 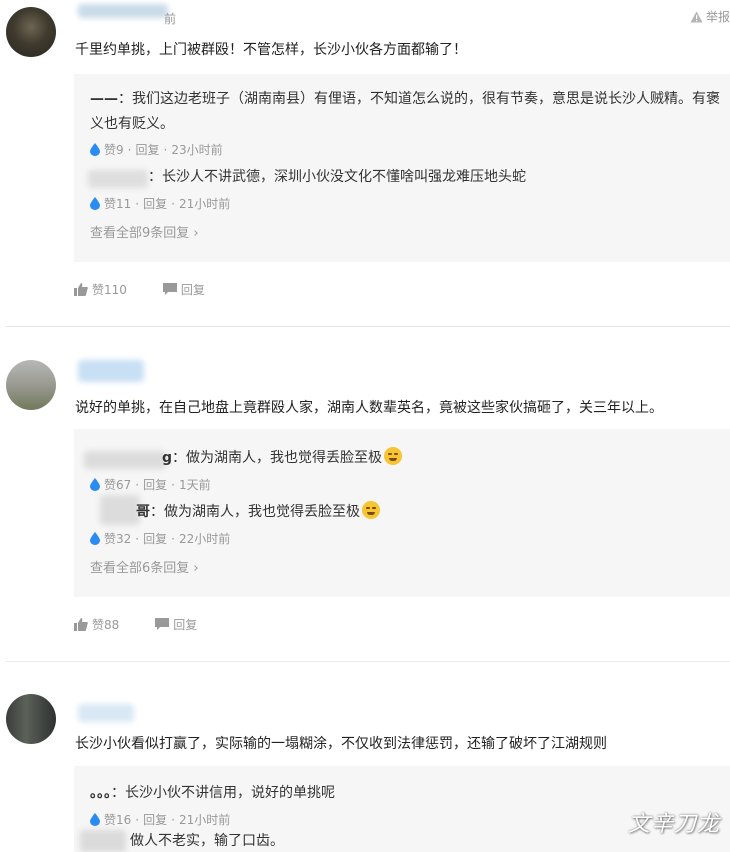 What do you see at coordinates (194, 485) in the screenshot?
I see `reply-time: 1天前` at bounding box center [194, 485].